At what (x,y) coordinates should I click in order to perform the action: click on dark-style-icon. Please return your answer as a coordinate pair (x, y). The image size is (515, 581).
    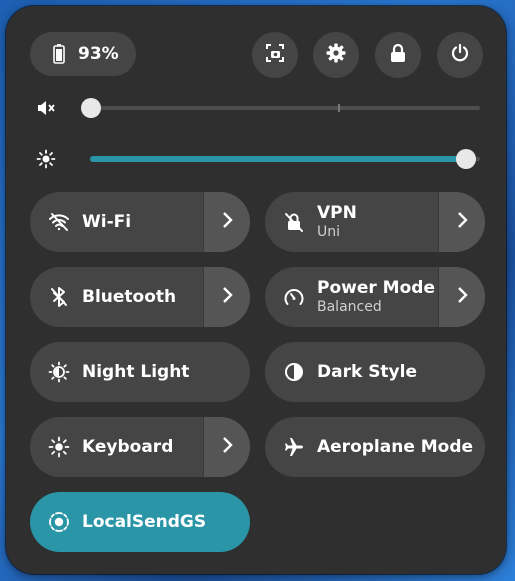
    Looking at the image, I should click on (294, 372).